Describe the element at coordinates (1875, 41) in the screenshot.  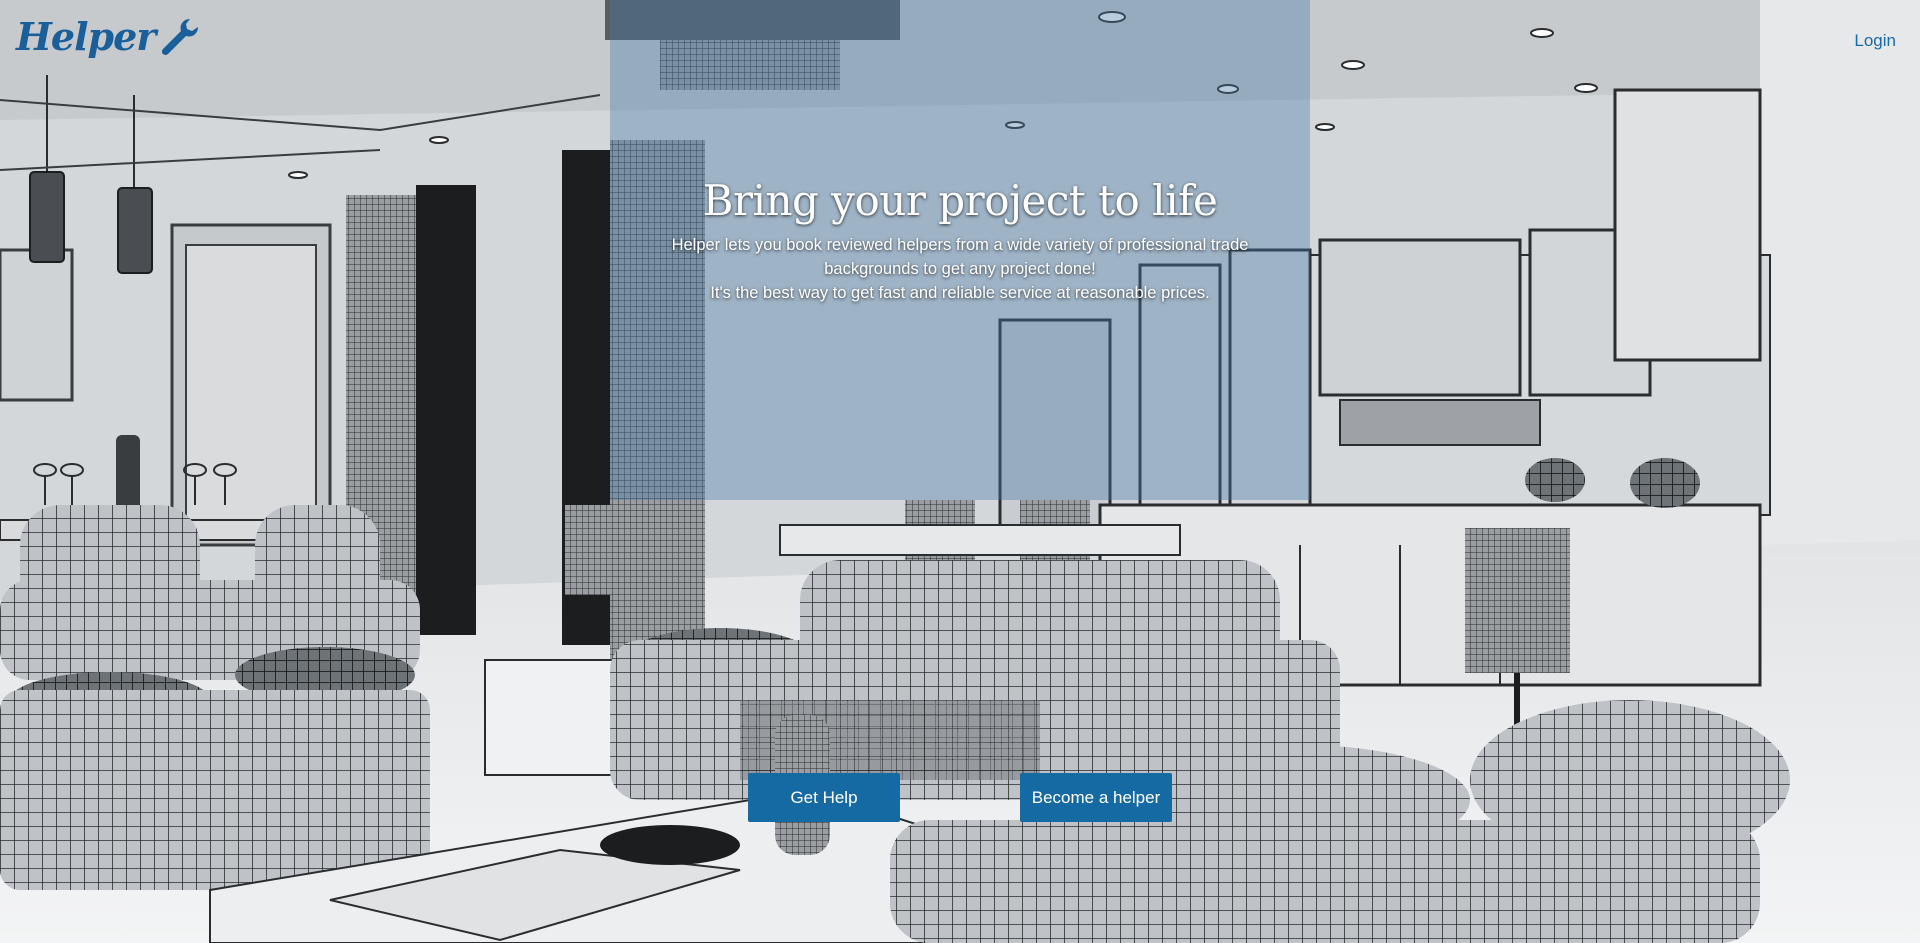
I see `login-link: Login` at that location.